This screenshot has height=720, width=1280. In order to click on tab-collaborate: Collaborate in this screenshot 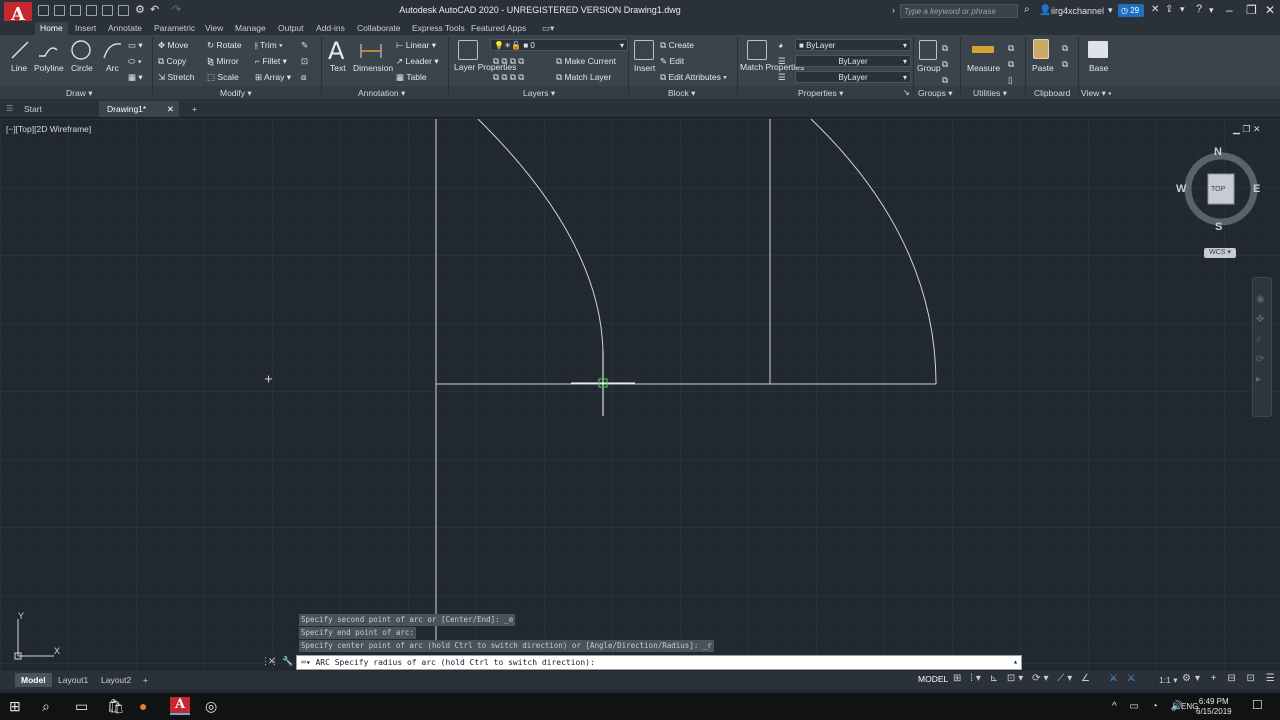, I will do `click(378, 29)`.